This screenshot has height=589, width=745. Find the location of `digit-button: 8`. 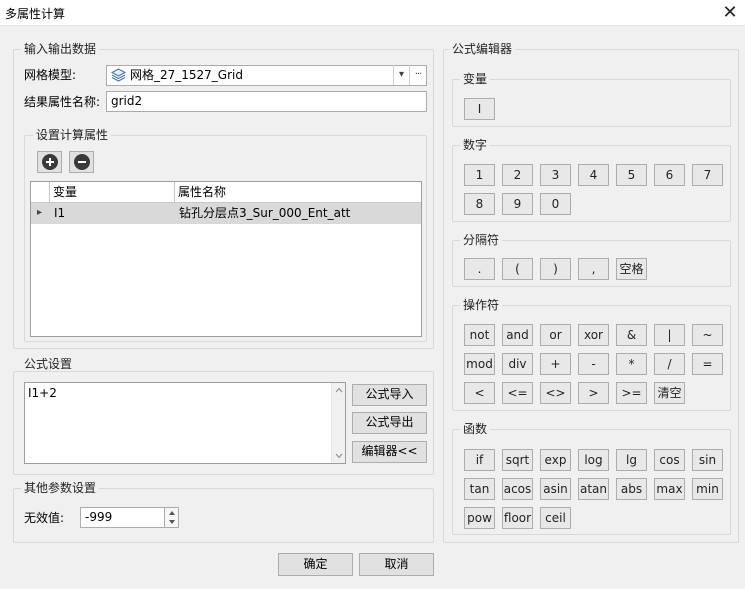

digit-button: 8 is located at coordinates (479, 204).